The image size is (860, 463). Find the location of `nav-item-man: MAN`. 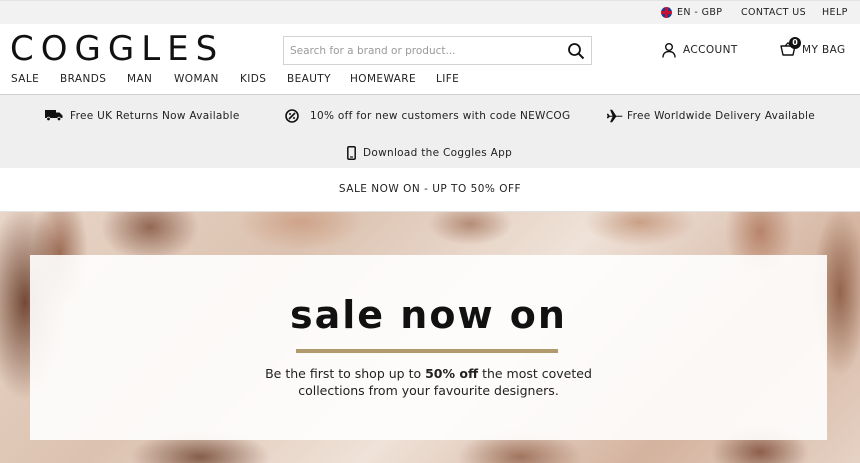

nav-item-man: MAN is located at coordinates (139, 79).